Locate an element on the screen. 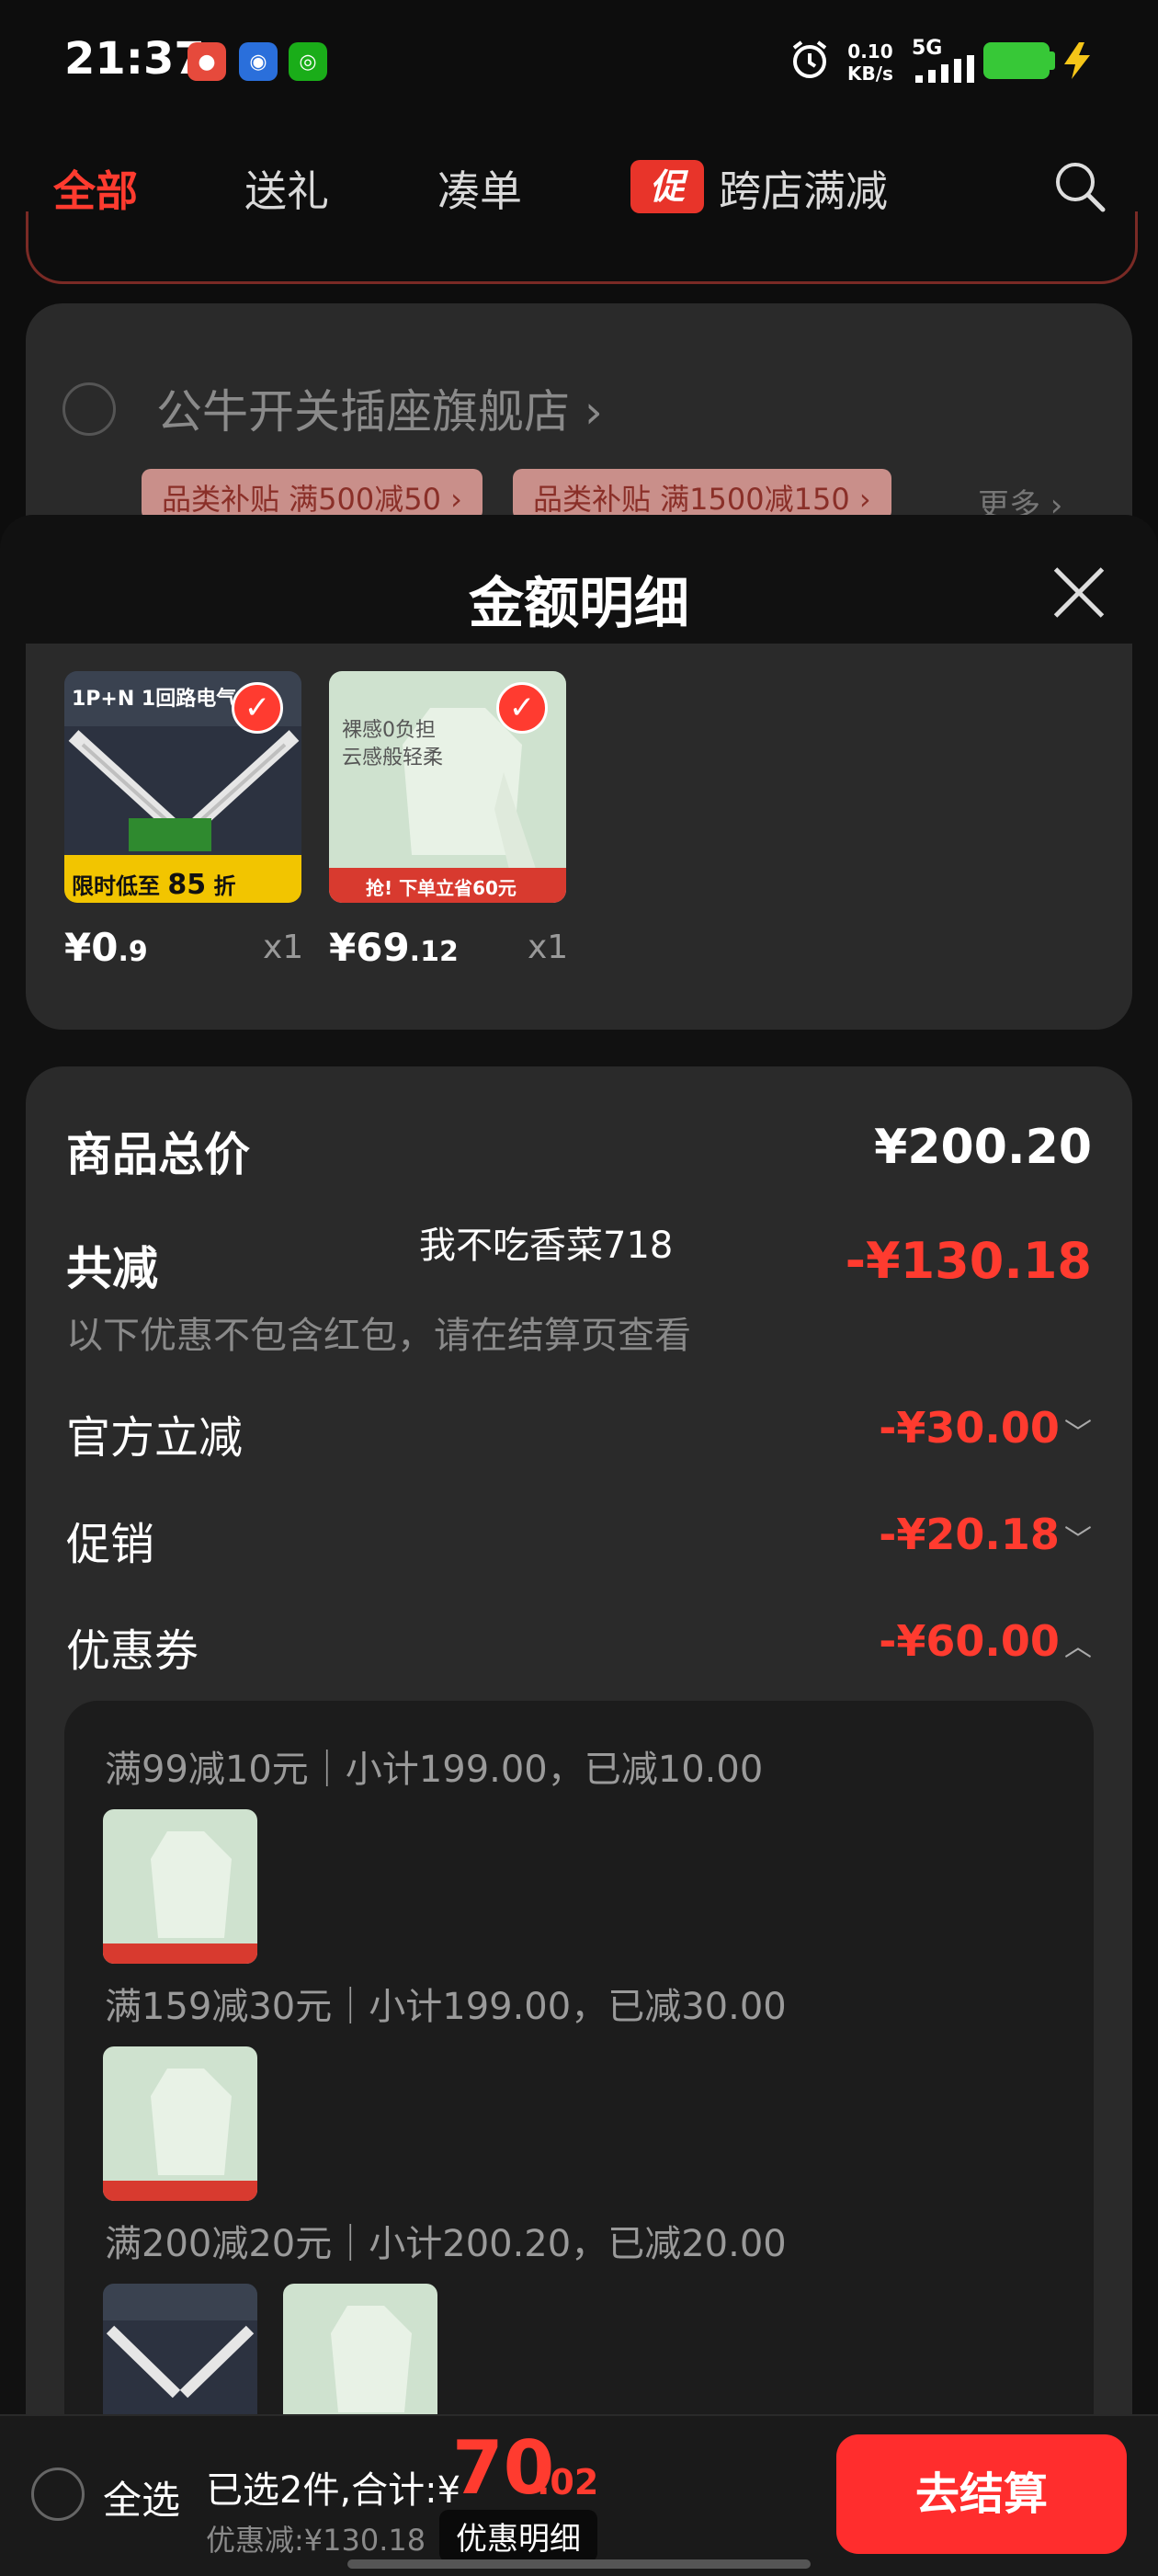  official-discount-value: -¥30.00 is located at coordinates (969, 1428).